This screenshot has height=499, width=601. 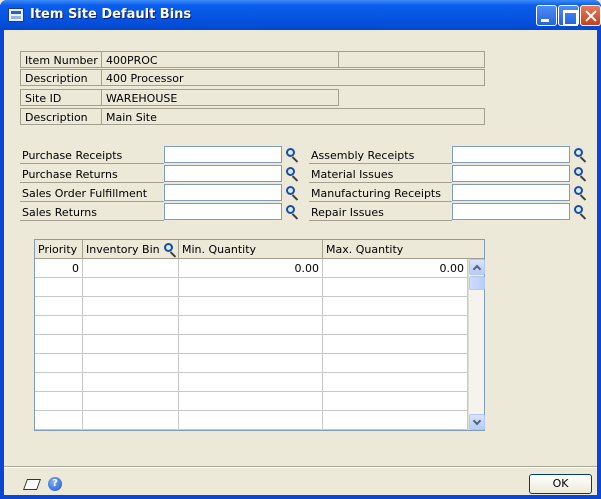 What do you see at coordinates (223, 192) in the screenshot?
I see `sales-order-fulfillment-input` at bounding box center [223, 192].